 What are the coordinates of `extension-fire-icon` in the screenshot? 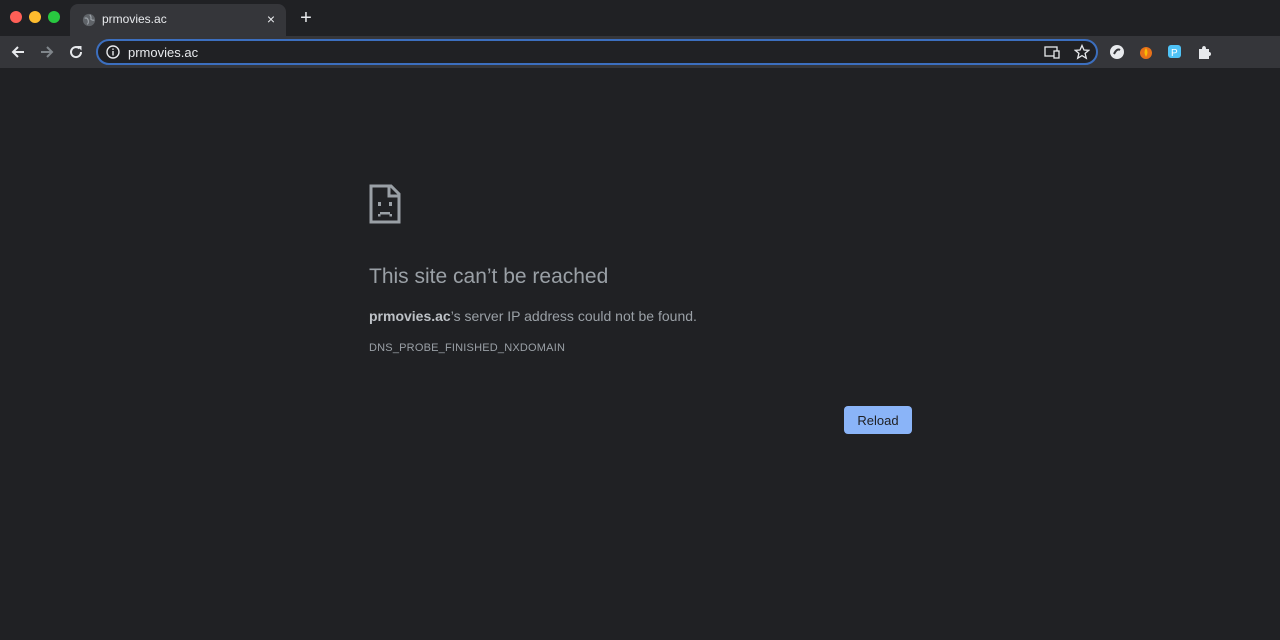 It's located at (1146, 52).